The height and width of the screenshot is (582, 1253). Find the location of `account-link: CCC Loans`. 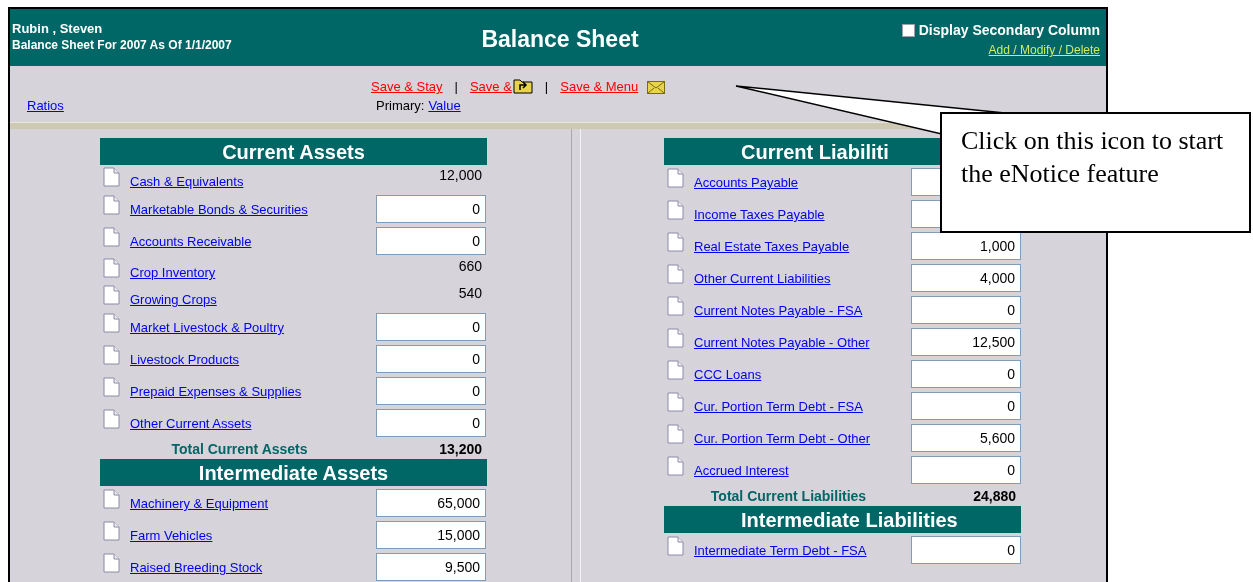

account-link: CCC Loans is located at coordinates (802, 375).